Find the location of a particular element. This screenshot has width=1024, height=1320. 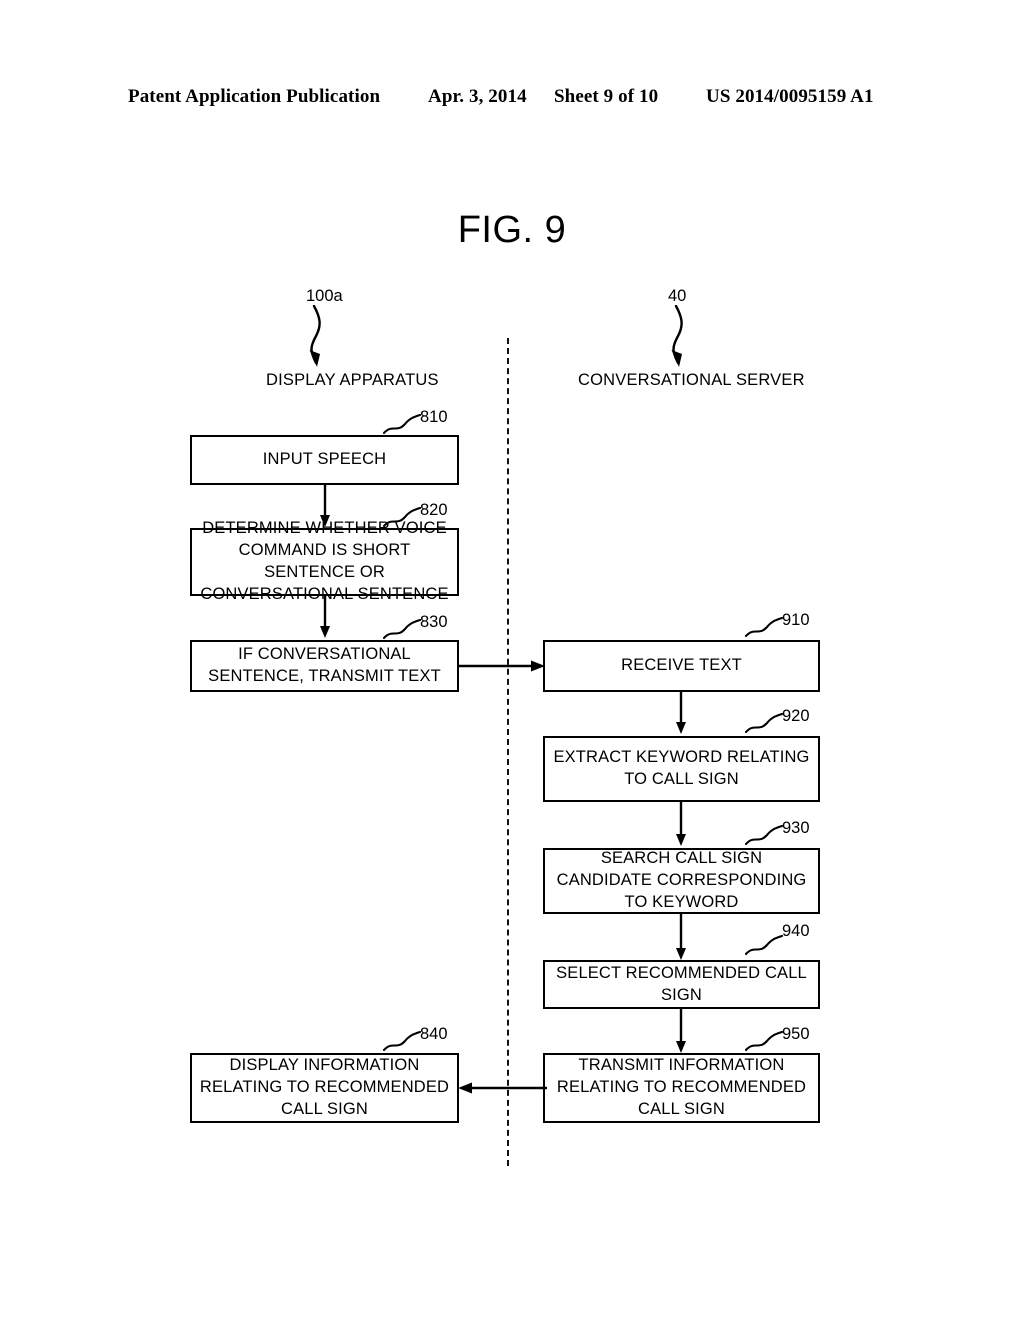

step-ref-940: 940 is located at coordinates (796, 931).